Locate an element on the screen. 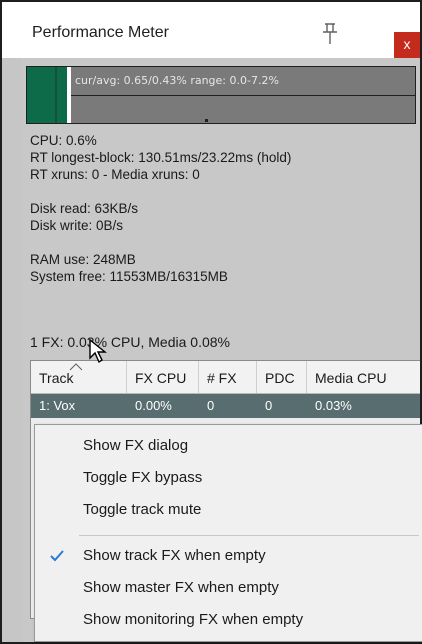 The height and width of the screenshot is (644, 422). disk-write-stat: Disk write: 0B/s is located at coordinates (77, 225).